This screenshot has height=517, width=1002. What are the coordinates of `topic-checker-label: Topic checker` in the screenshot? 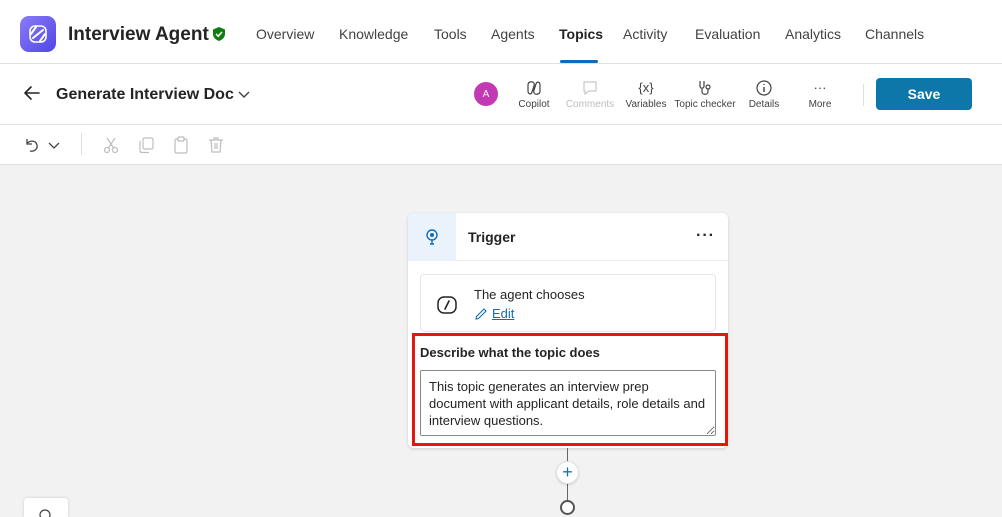 It's located at (705, 104).